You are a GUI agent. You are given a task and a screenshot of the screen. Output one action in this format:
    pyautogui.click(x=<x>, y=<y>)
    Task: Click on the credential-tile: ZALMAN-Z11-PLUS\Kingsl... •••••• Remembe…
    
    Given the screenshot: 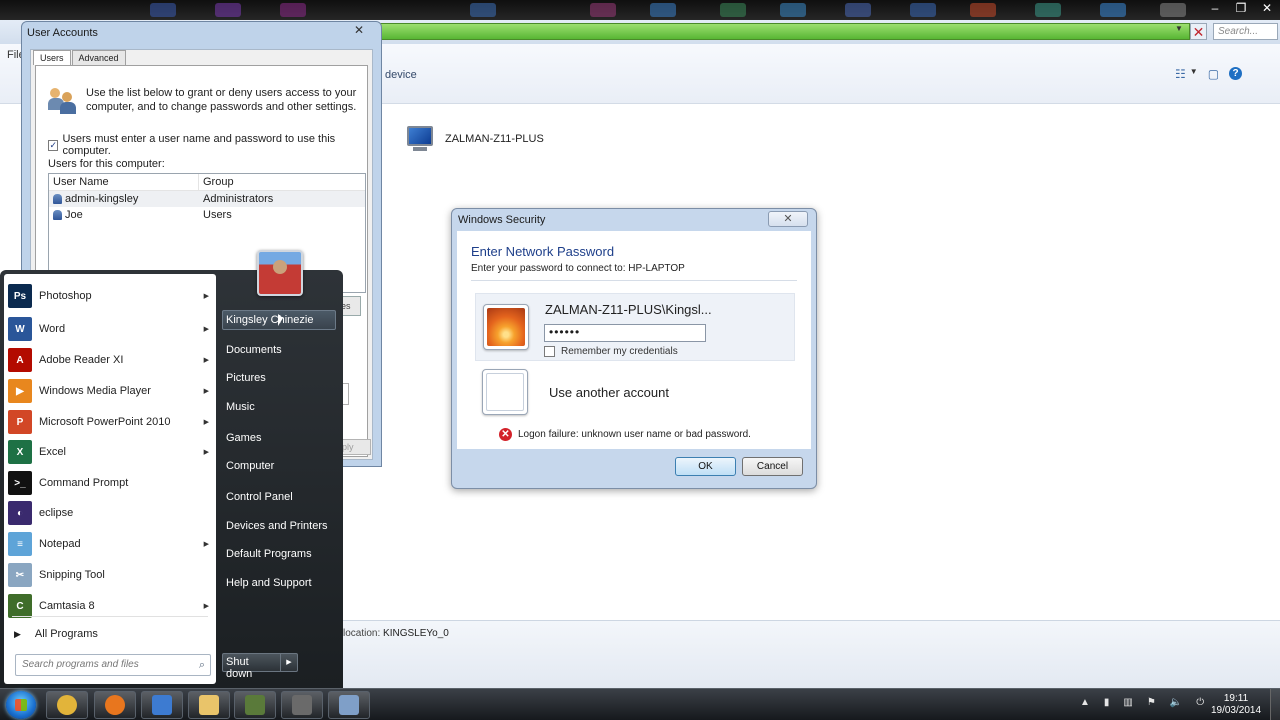 What is the action you would take?
    pyautogui.click(x=635, y=327)
    